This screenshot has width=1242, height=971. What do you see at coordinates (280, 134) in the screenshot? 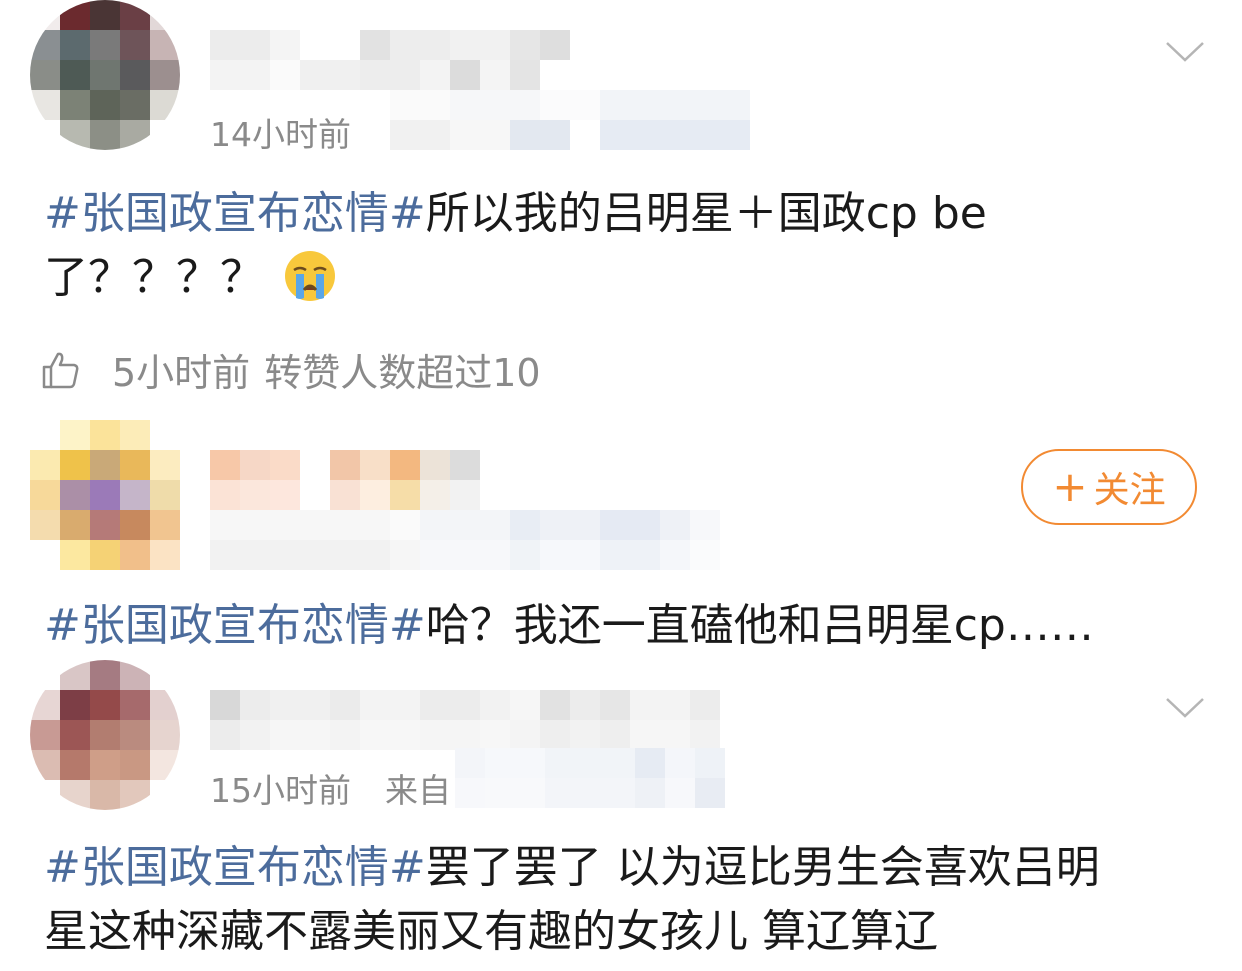
I see `post-time: 14小时前` at bounding box center [280, 134].